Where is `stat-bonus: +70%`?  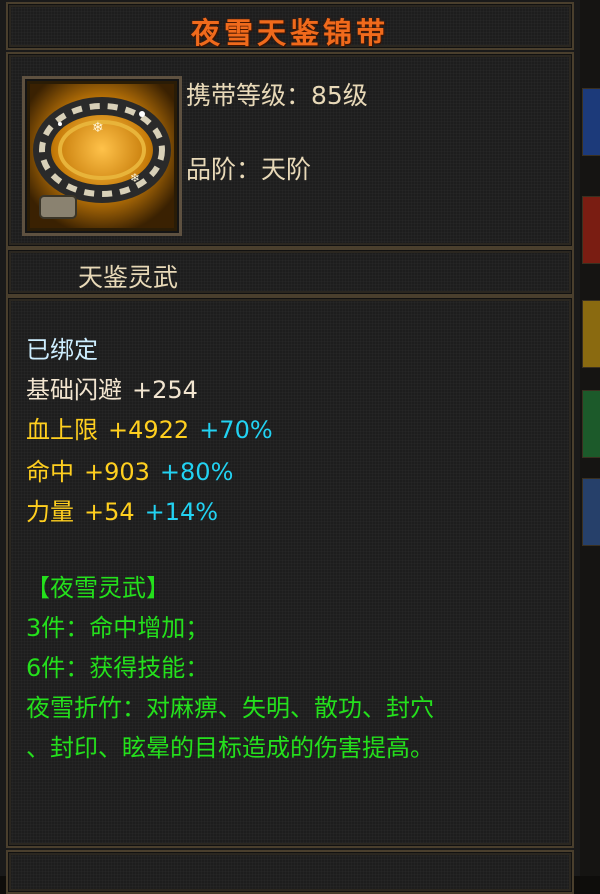 stat-bonus: +70% is located at coordinates (236, 430).